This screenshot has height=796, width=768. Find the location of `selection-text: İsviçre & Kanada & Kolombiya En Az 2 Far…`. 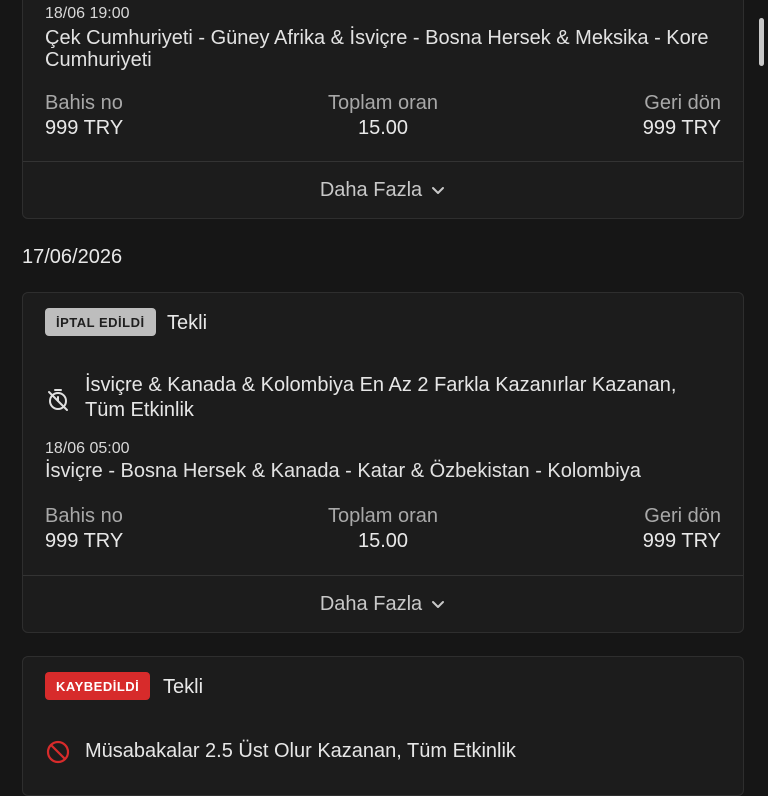

selection-text: İsviçre & Kanada & Kolombiya En Az 2 Far… is located at coordinates (381, 397).